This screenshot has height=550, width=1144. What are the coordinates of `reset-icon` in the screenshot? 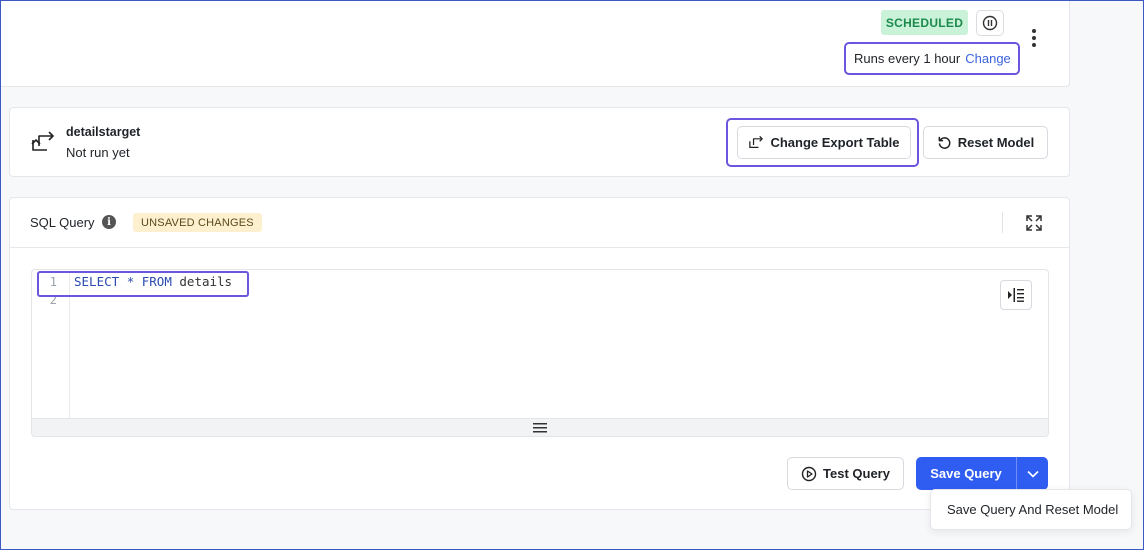 It's located at (944, 142).